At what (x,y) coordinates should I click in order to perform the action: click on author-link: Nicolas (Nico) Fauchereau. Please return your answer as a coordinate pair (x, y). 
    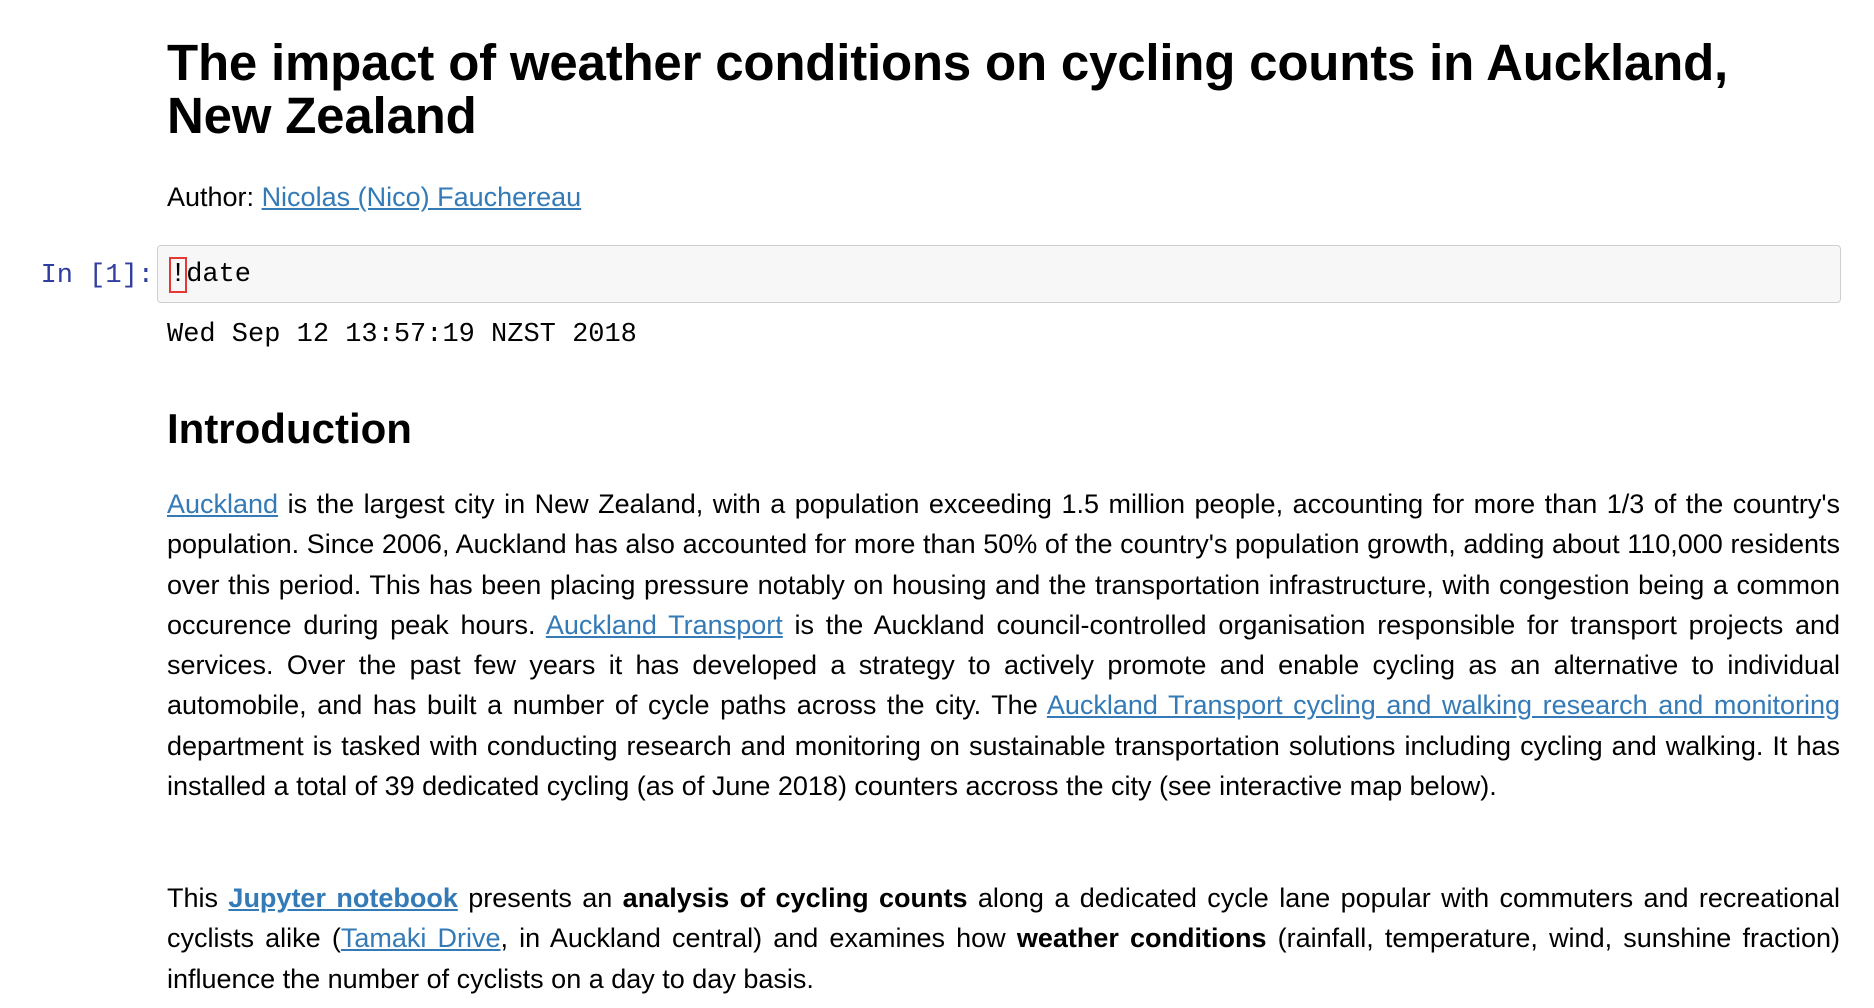
    Looking at the image, I should click on (422, 197).